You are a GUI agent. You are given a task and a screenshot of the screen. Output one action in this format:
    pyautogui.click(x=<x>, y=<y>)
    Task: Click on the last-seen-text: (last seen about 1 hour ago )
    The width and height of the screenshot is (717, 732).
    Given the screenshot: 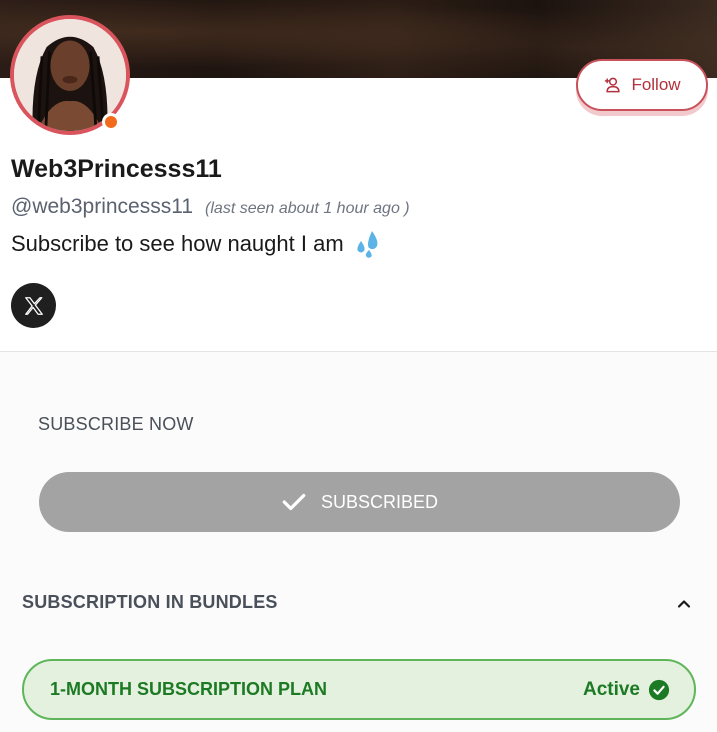 What is the action you would take?
    pyautogui.click(x=307, y=208)
    